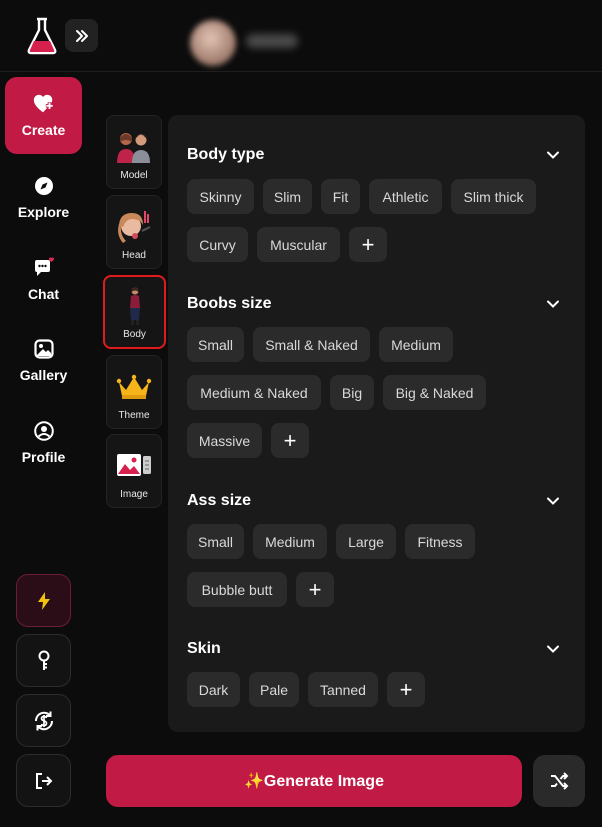  I want to click on head-icon, so click(134, 227).